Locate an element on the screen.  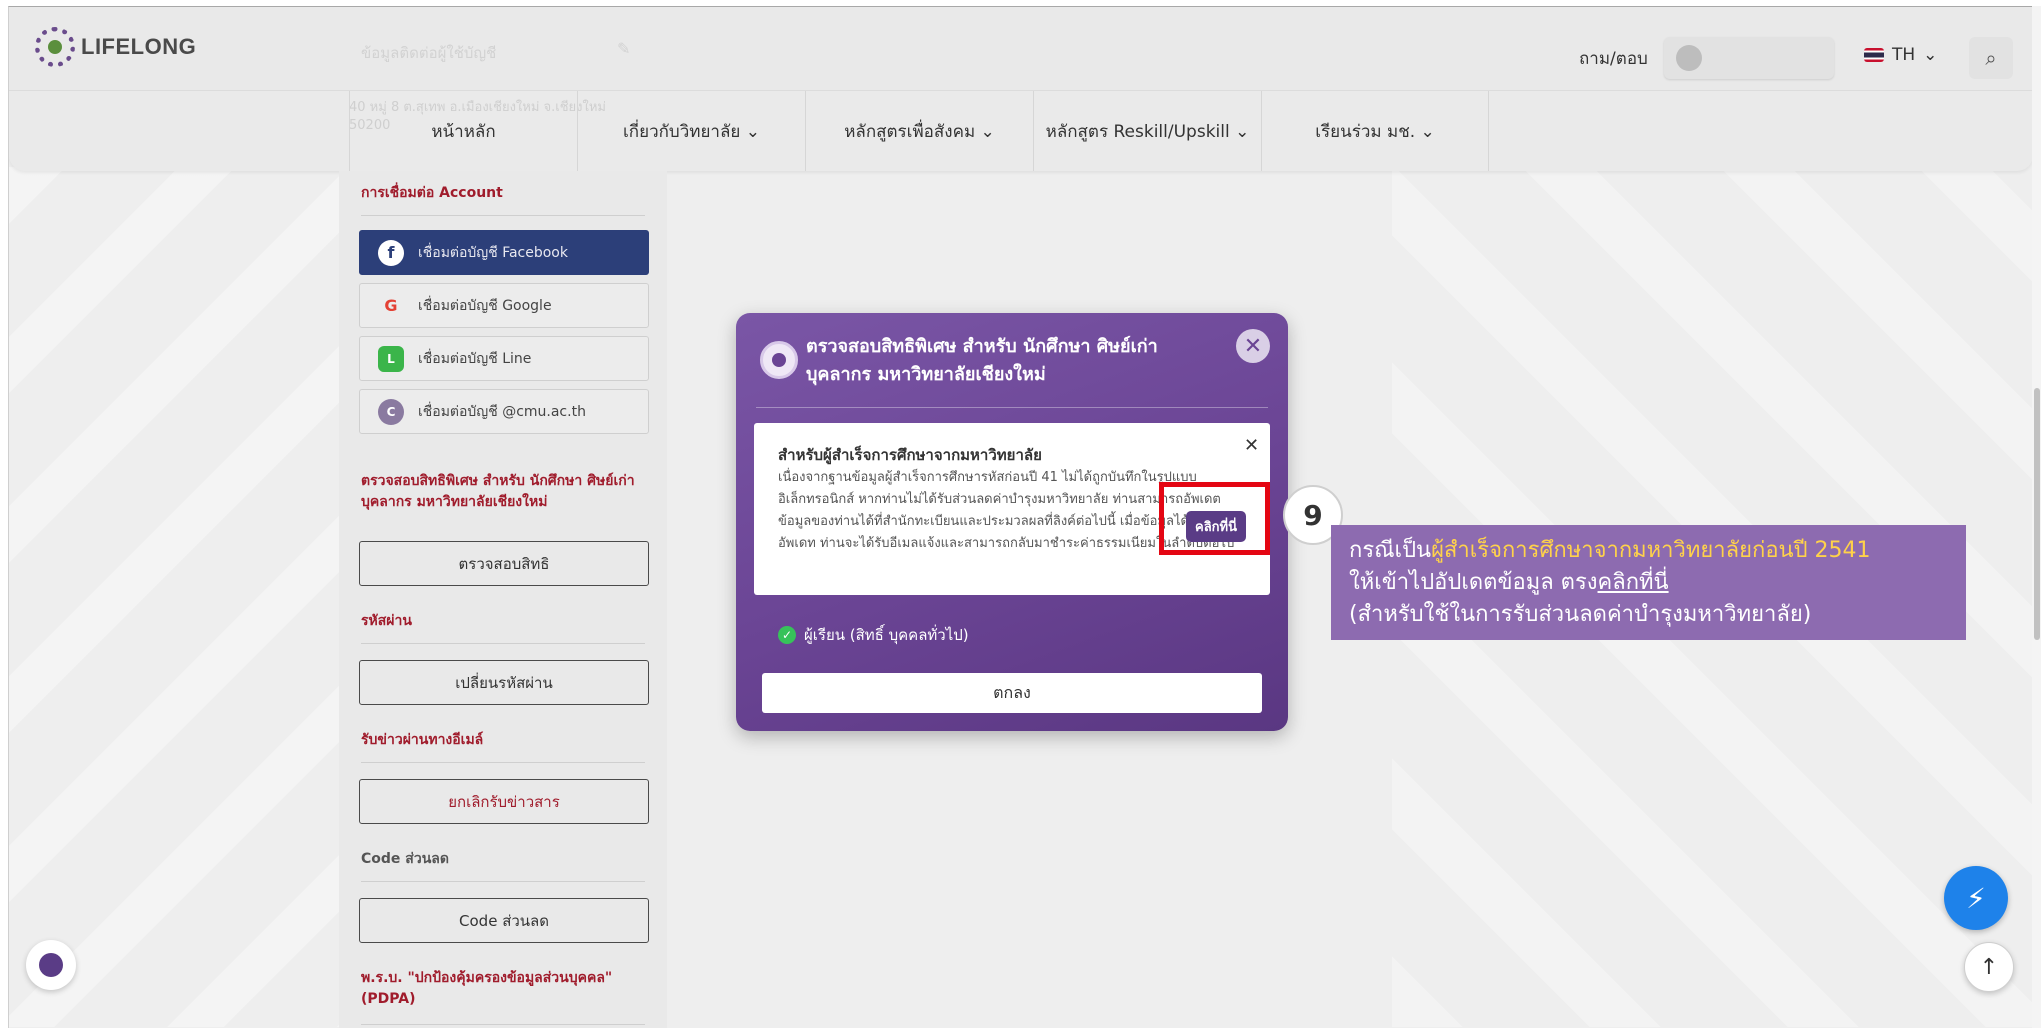
language-selector: TH ⌄ is located at coordinates (1900, 55).